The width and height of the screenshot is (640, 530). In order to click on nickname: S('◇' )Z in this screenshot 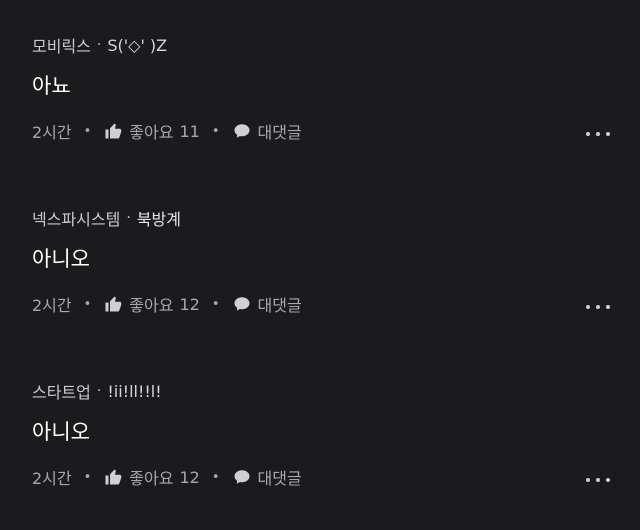, I will do `click(137, 45)`.